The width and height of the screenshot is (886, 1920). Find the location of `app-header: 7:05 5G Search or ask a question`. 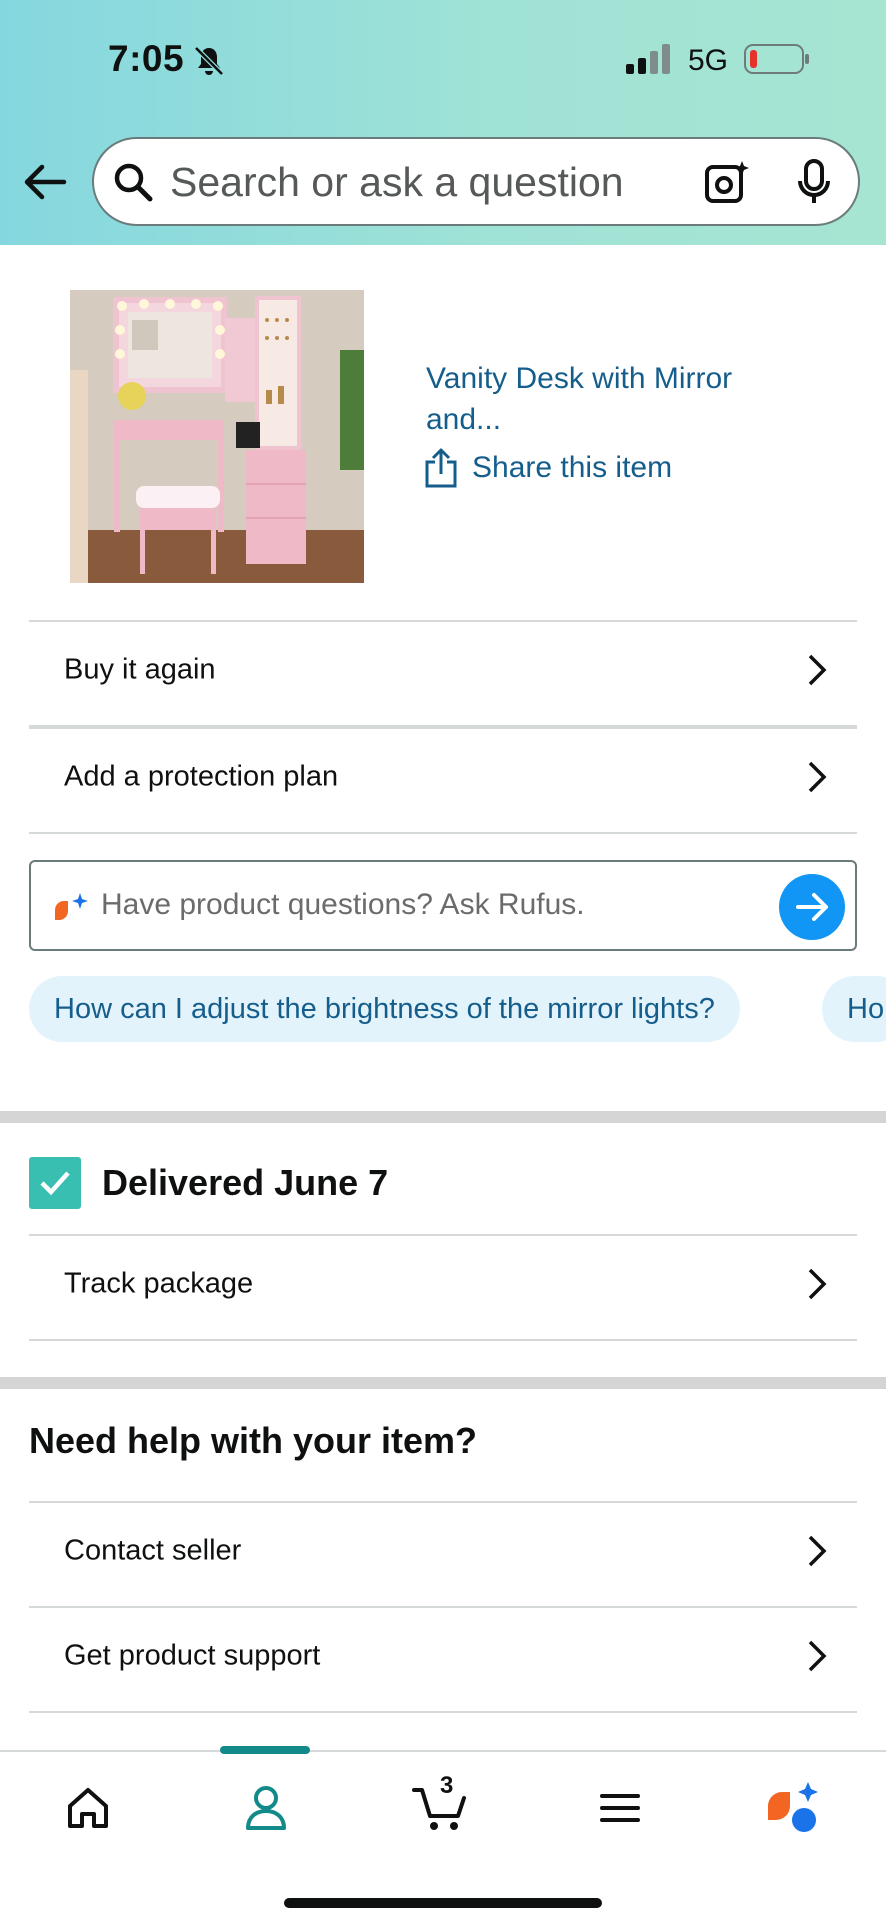

app-header: 7:05 5G Search or ask a question is located at coordinates (443, 122).